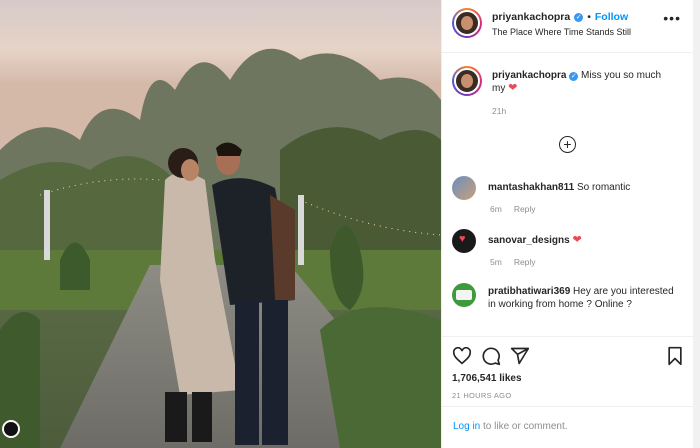  Describe the element at coordinates (466, 426) in the screenshot. I see `login-link: Log in` at that location.